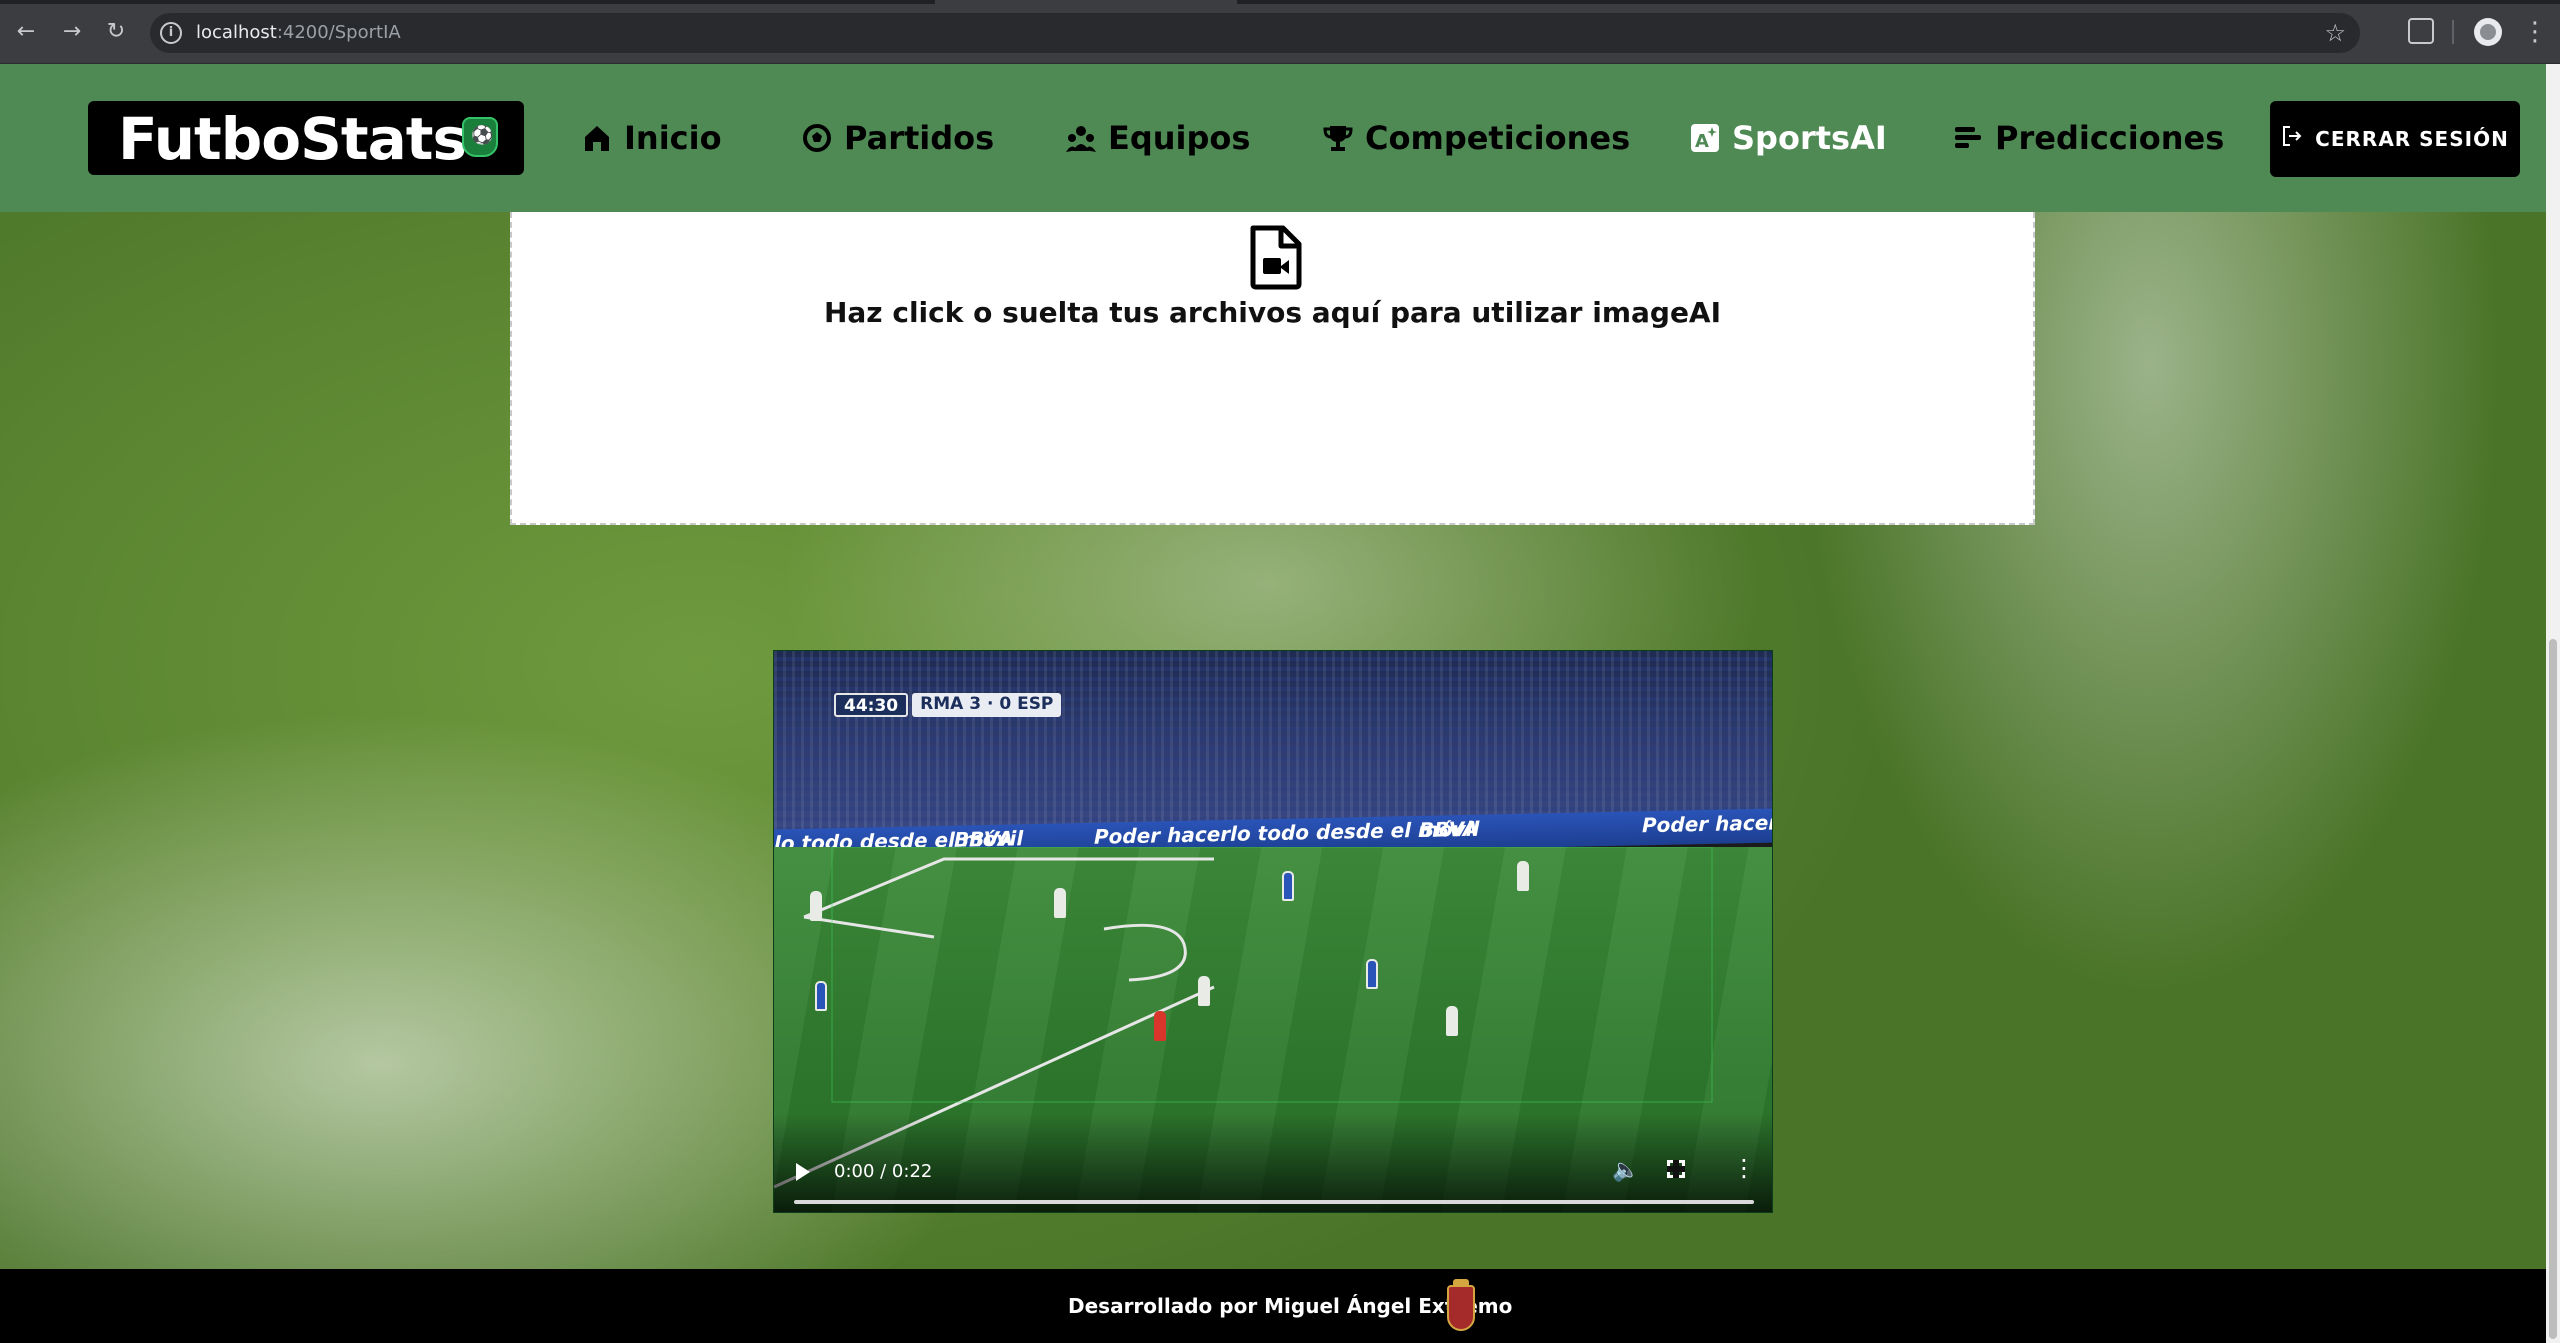 This screenshot has height=1343, width=2560. Describe the element at coordinates (26, 32) in the screenshot. I see `back-icon: ←` at that location.